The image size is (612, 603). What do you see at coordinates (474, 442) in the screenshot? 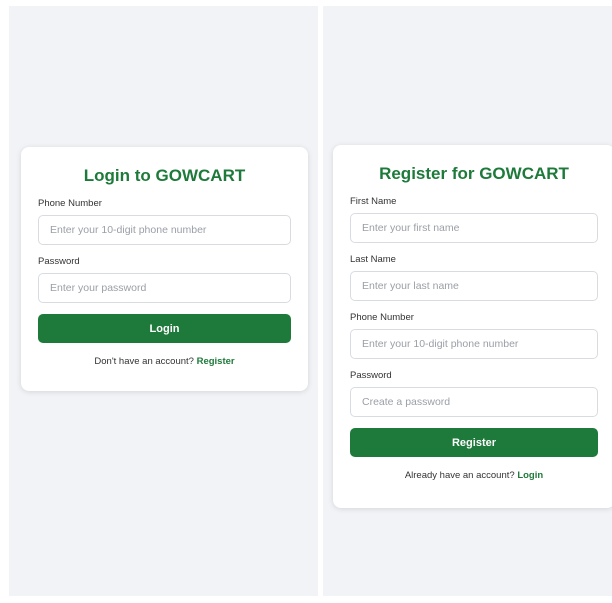
I see `register-button: Register` at bounding box center [474, 442].